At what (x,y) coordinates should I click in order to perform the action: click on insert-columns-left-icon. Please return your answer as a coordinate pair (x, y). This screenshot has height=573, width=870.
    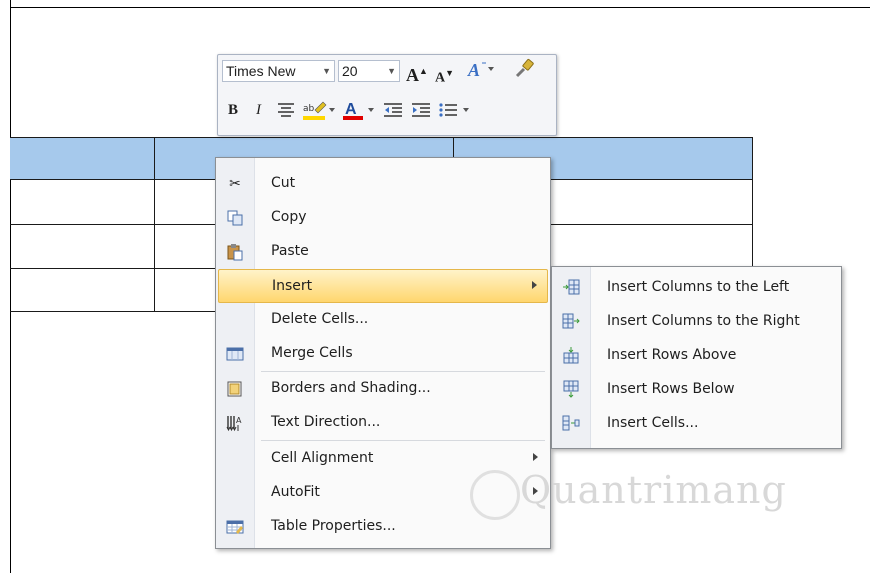
    Looking at the image, I should click on (571, 287).